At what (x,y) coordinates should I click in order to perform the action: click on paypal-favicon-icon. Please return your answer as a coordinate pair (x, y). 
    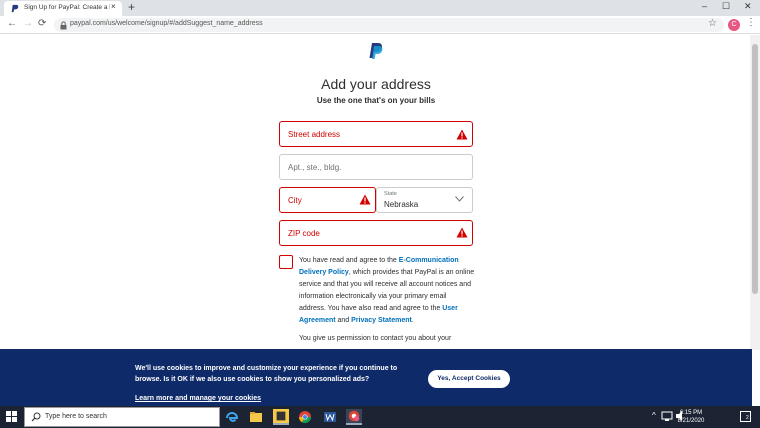
    Looking at the image, I should click on (15, 8).